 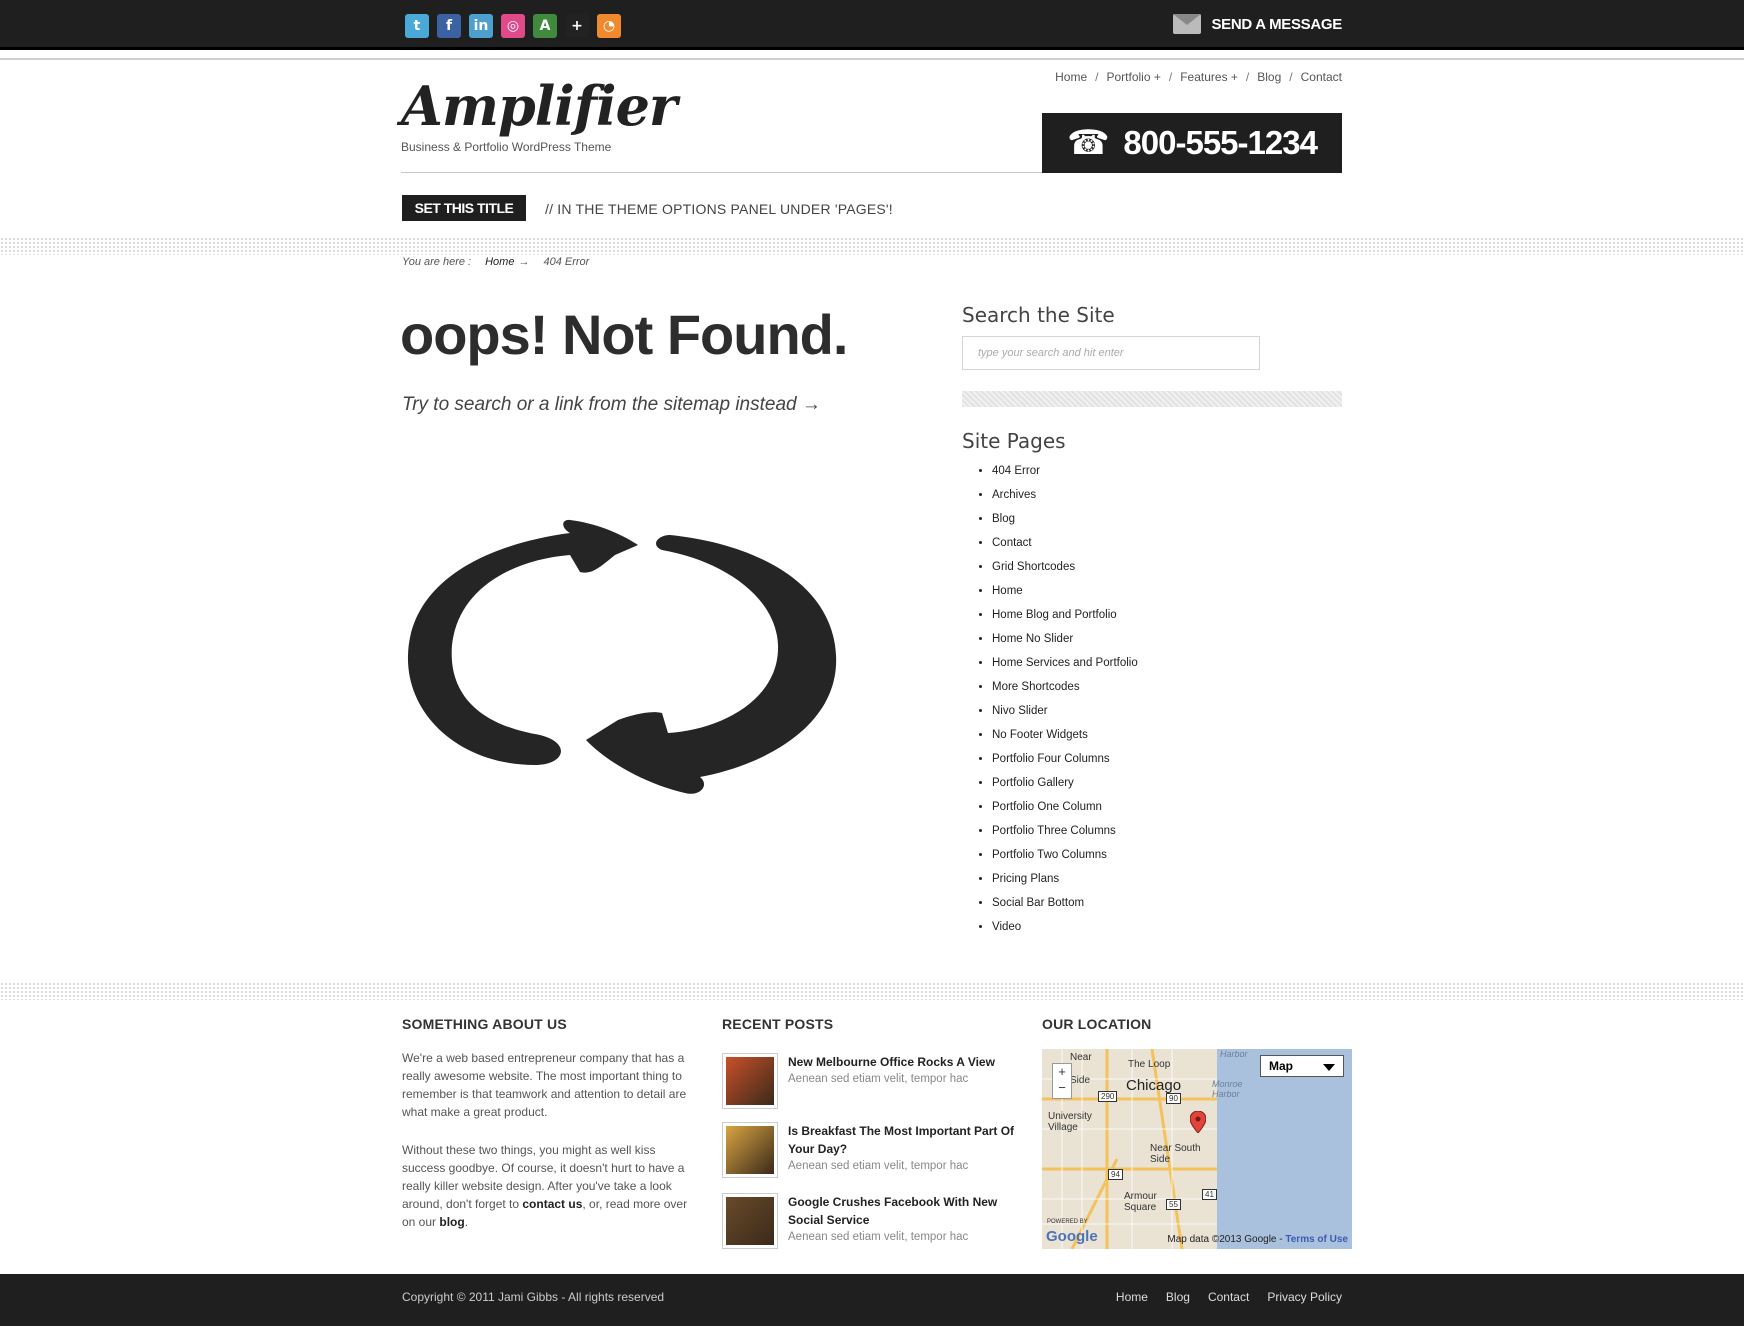 What do you see at coordinates (539, 106) in the screenshot?
I see `site-logo: Amplifier` at bounding box center [539, 106].